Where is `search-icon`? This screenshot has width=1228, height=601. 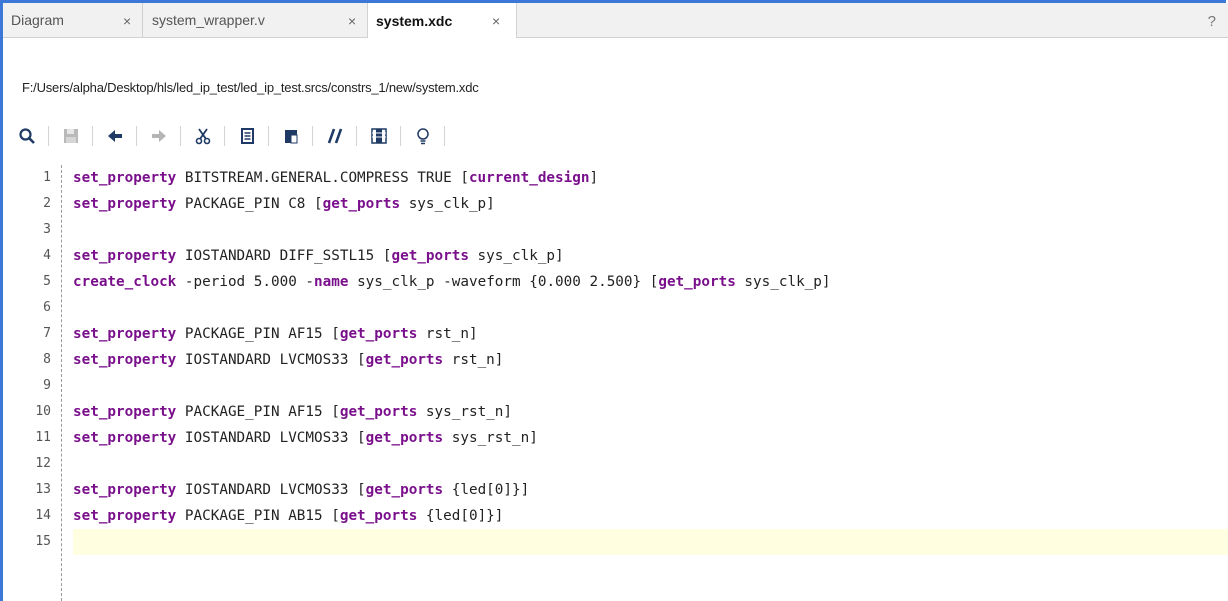
search-icon is located at coordinates (27, 136).